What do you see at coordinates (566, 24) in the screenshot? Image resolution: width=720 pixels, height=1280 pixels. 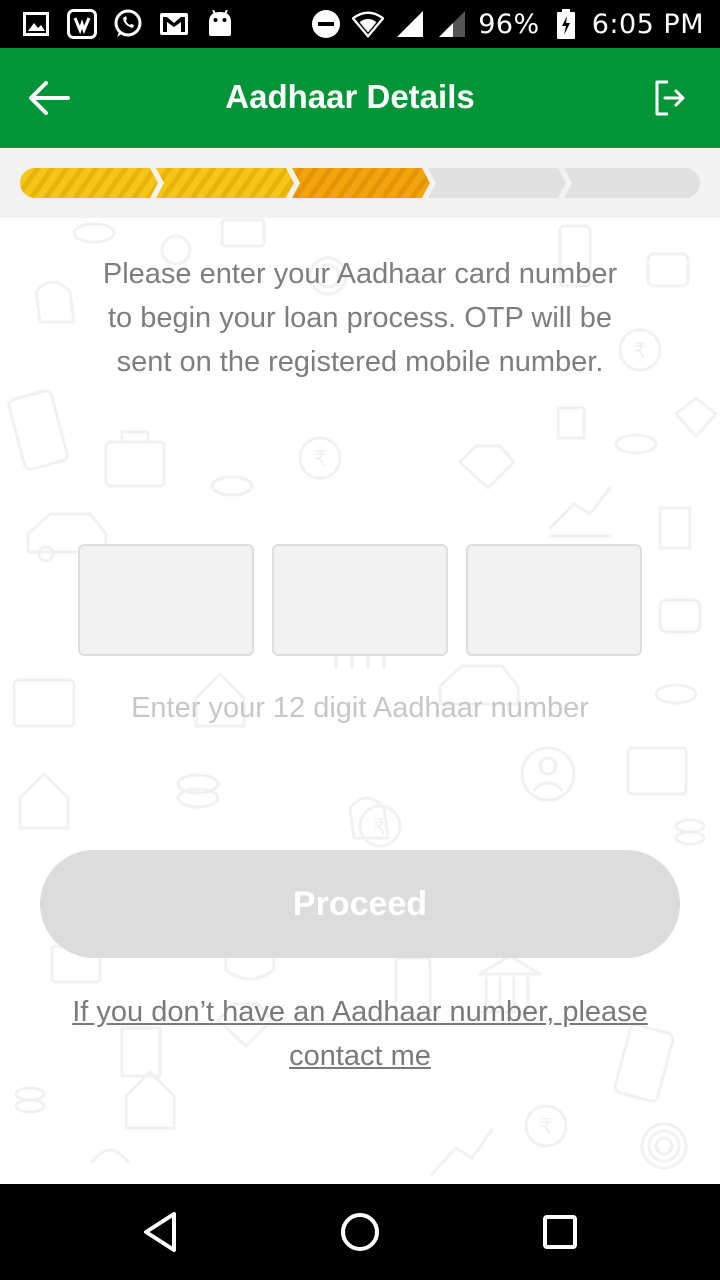 I see `battery-charging-icon` at bounding box center [566, 24].